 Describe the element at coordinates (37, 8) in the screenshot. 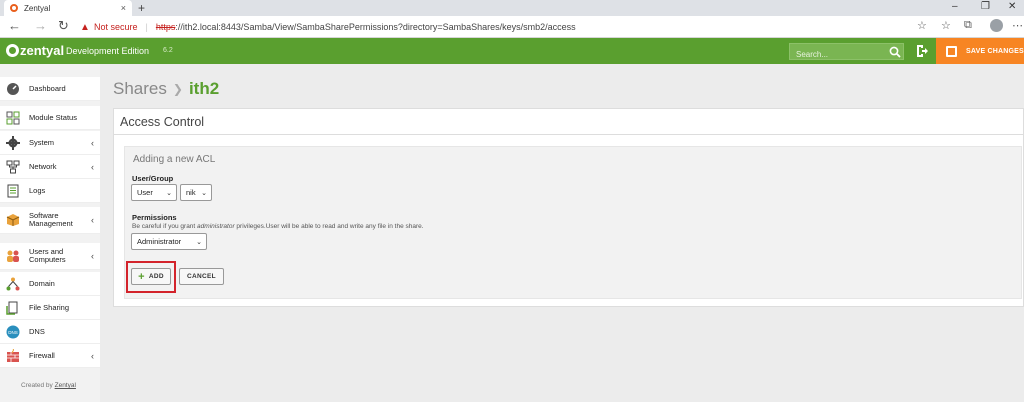

I see `tab-title: Zentyal` at that location.